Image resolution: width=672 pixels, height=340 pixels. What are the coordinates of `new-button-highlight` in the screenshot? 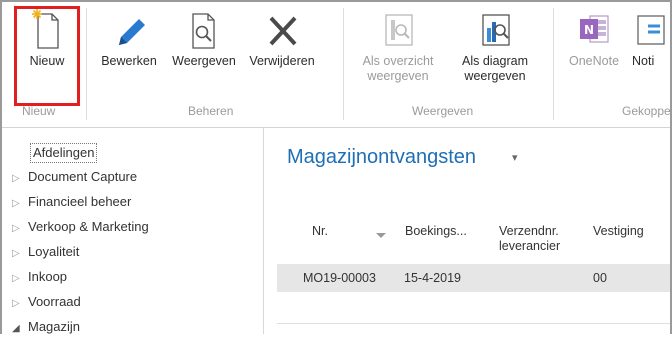 It's located at (47, 56).